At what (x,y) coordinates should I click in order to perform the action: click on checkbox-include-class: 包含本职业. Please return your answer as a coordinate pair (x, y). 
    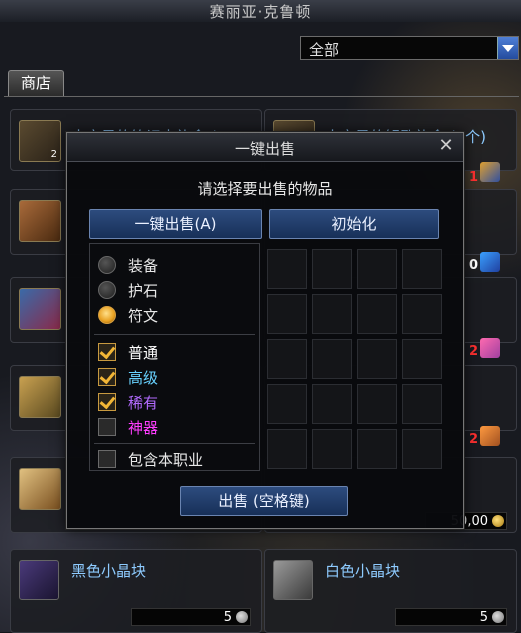
    Looking at the image, I should click on (178, 459).